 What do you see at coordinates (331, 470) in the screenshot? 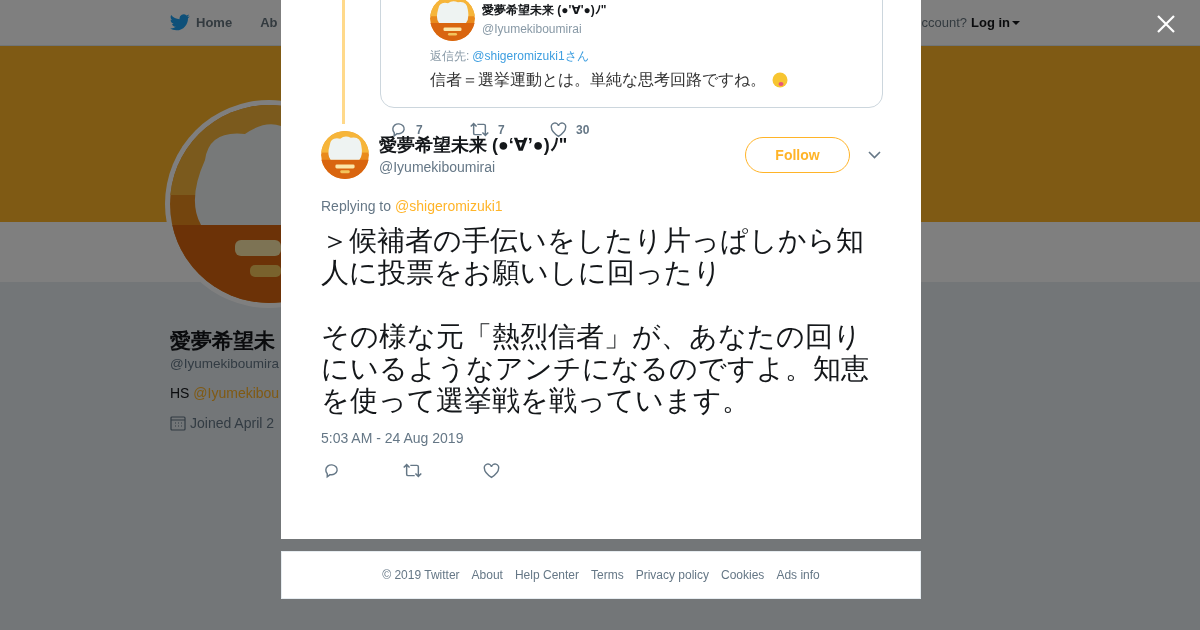
I see `speech-bubble-icon` at bounding box center [331, 470].